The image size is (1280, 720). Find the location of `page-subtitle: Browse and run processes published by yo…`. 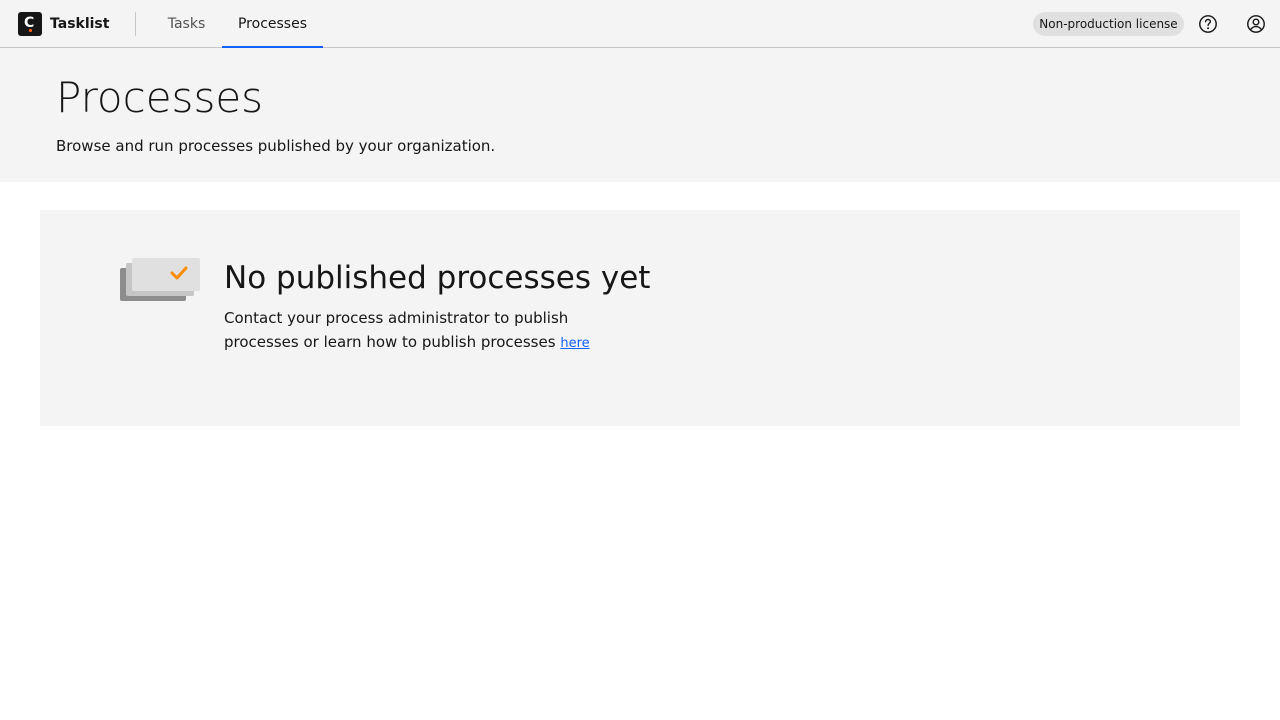

page-subtitle: Browse and run processes published by yo… is located at coordinates (276, 146).